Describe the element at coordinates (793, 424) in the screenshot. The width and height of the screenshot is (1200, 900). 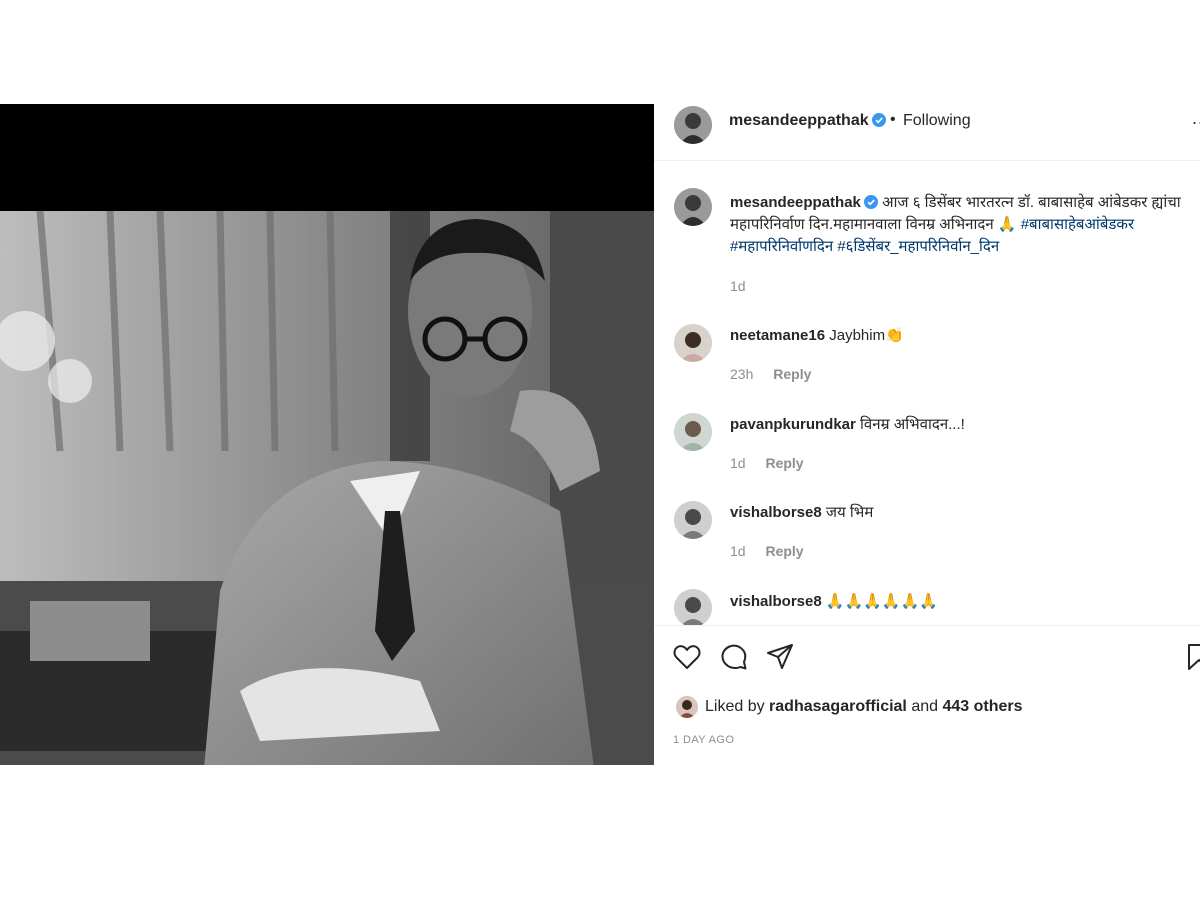
I see `comment-username: pavanpkurundkar` at that location.